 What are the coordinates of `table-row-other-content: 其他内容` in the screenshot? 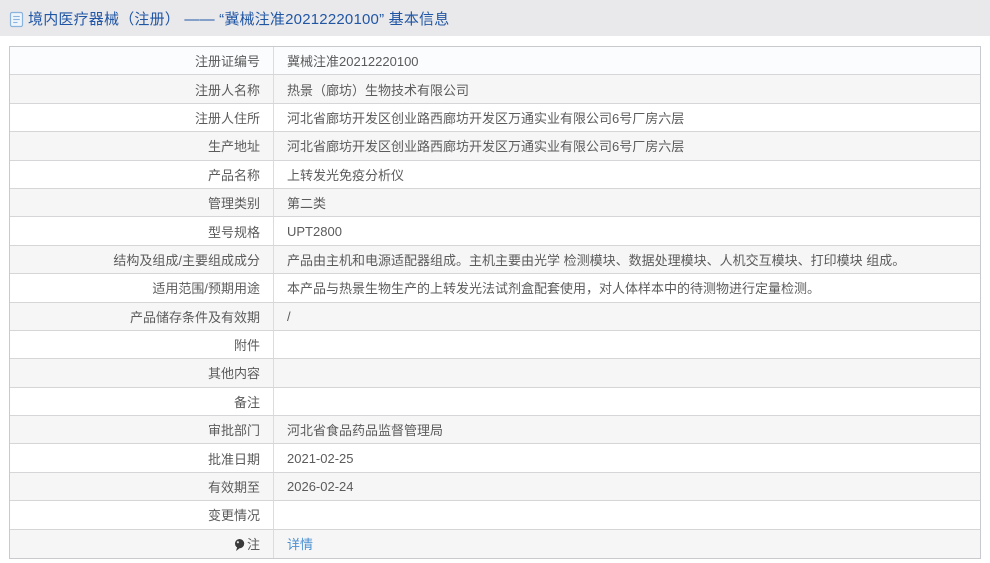 It's located at (495, 373).